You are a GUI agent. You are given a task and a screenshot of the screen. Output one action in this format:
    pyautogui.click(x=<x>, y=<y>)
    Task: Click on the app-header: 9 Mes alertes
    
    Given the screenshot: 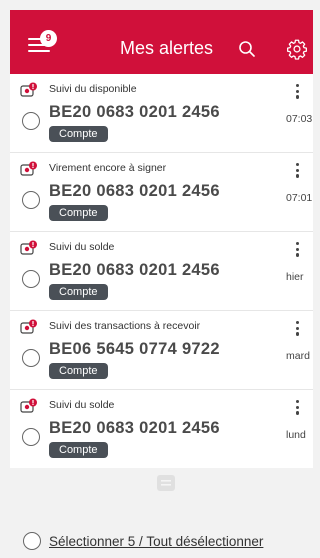 What is the action you would take?
    pyautogui.click(x=161, y=42)
    